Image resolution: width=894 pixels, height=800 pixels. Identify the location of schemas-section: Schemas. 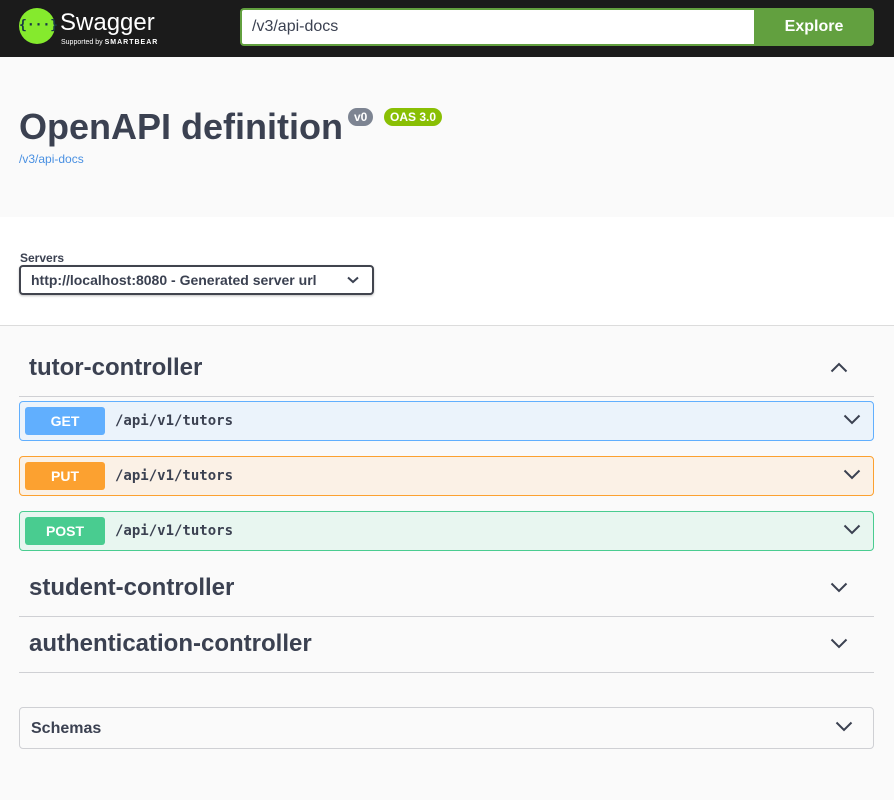
(446, 728).